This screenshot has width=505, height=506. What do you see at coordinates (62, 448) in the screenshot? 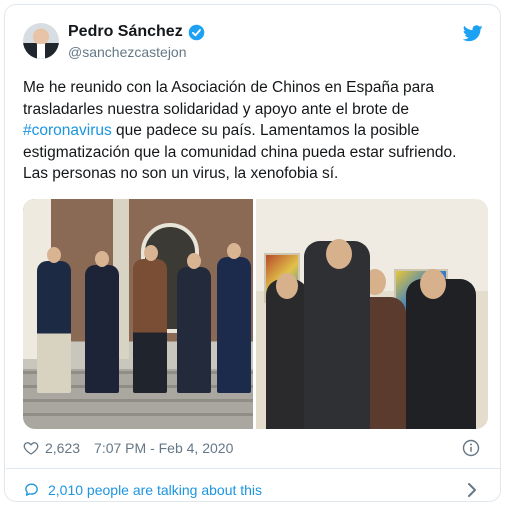
I see `like-count: 2,623` at bounding box center [62, 448].